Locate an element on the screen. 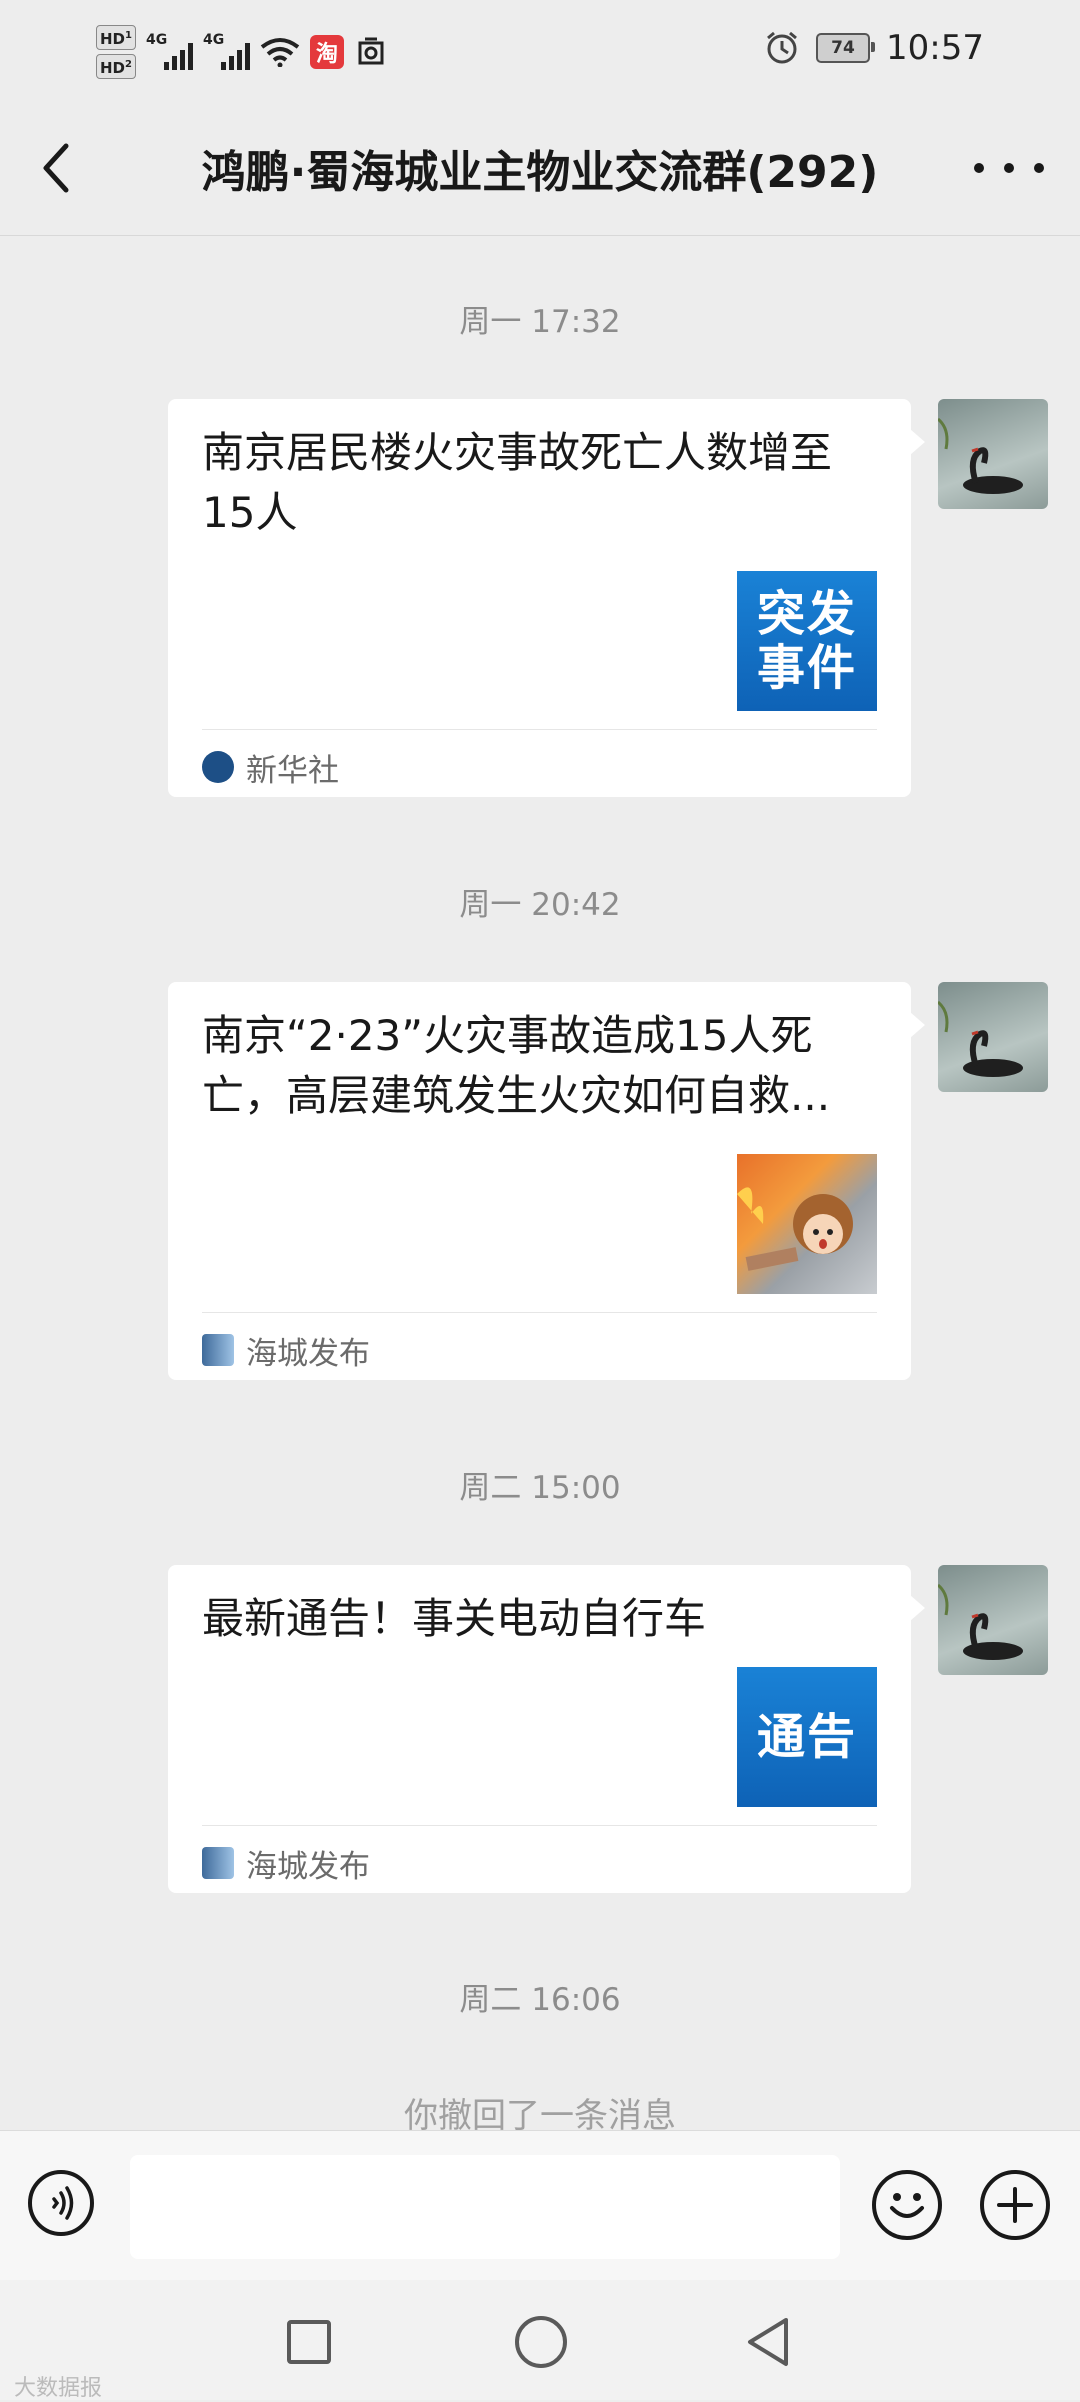 The image size is (1080, 2402). more-functions-plus-button is located at coordinates (1015, 2205).